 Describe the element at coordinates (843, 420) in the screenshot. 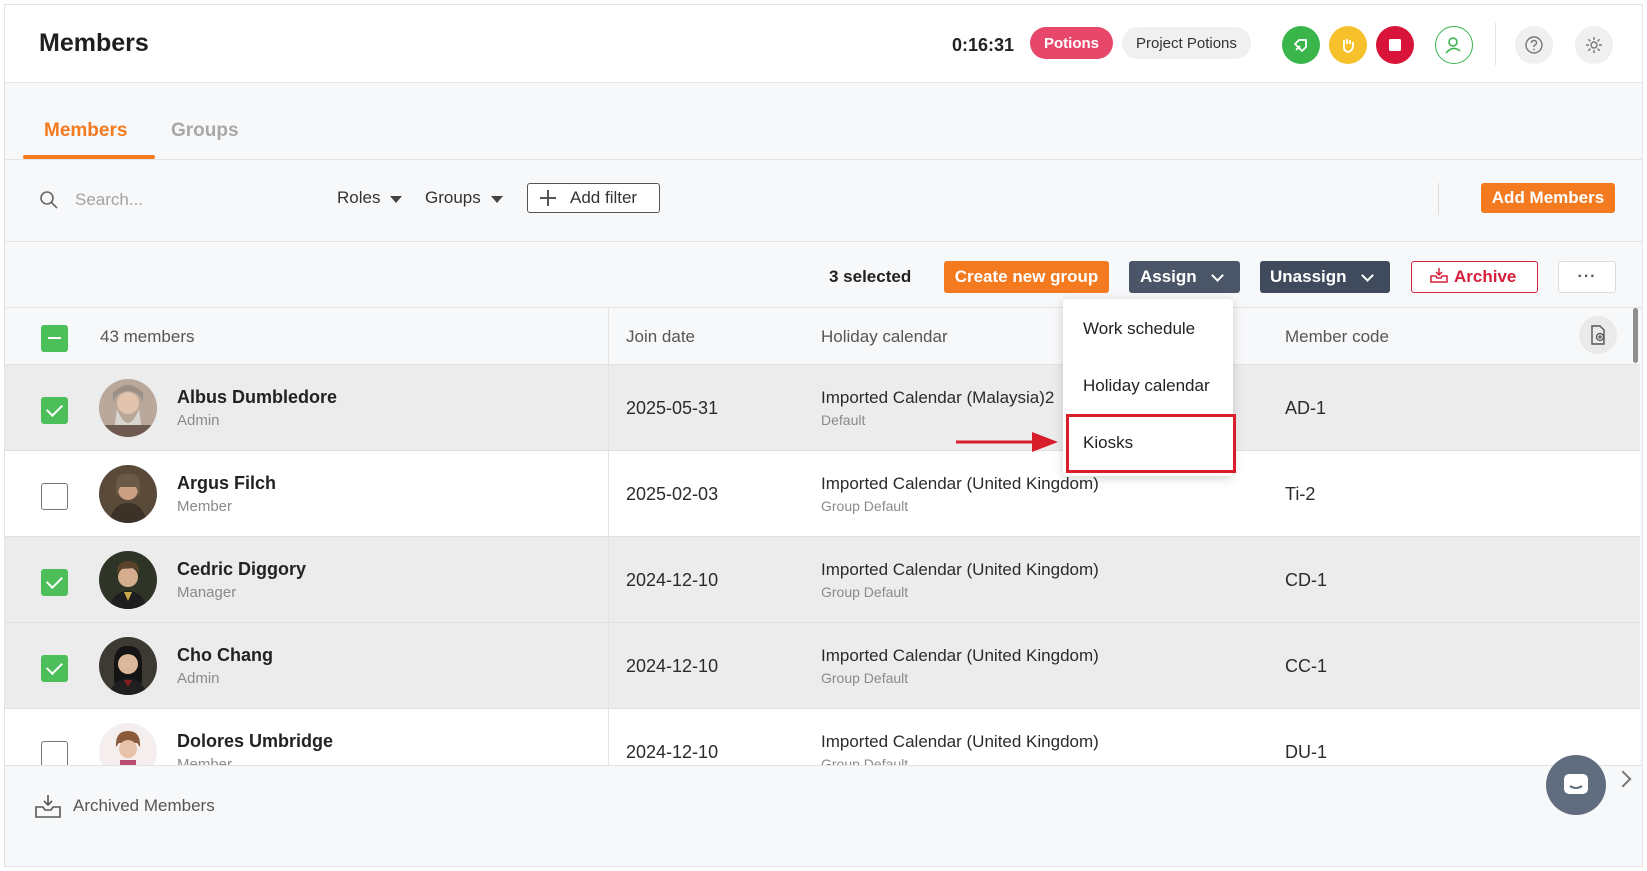

I see `holiday-calendar-type: Default` at that location.